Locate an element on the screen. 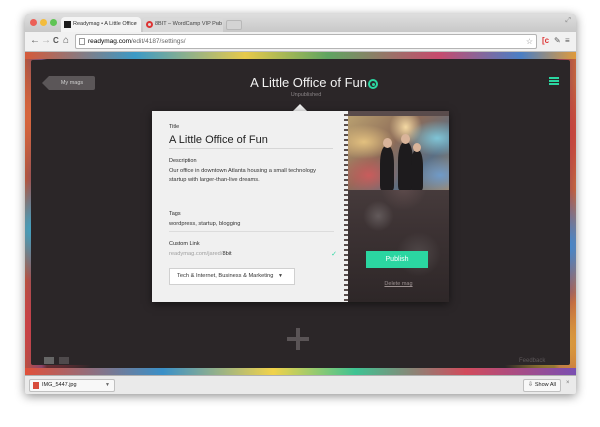  show-all-button: ⇩ Show All is located at coordinates (542, 385).